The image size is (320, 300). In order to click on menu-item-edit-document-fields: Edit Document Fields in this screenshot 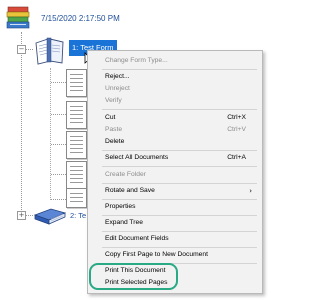, I will do `click(175, 239)`.